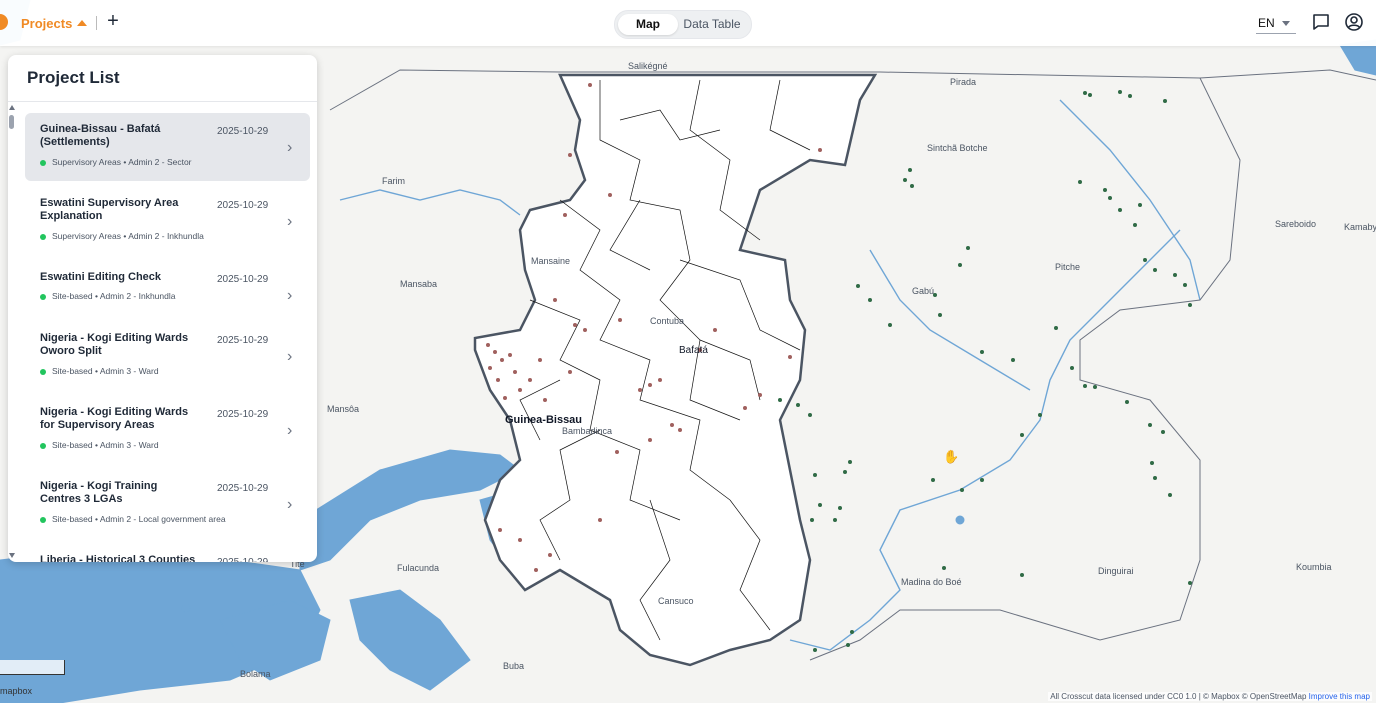 This screenshot has height=703, width=1376. What do you see at coordinates (544, 420) in the screenshot?
I see `map-label-country: Guinea-Bissau` at bounding box center [544, 420].